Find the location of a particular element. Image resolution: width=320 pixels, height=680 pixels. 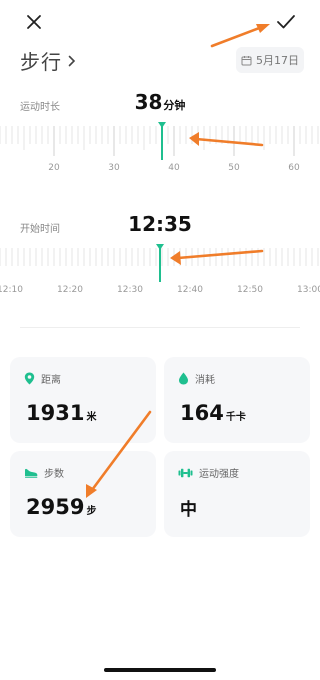

intensity-card: 运动强度 中 is located at coordinates (237, 494).